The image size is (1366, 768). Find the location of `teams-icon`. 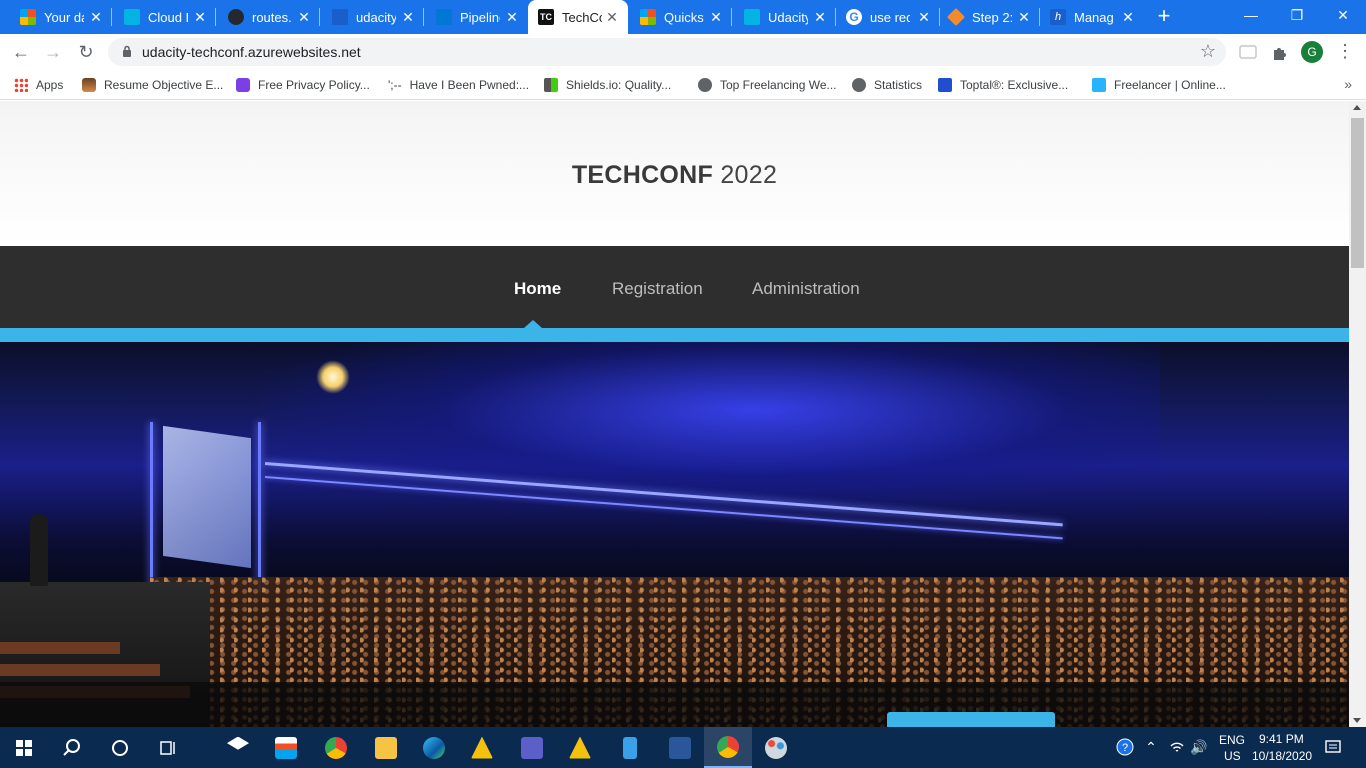

teams-icon is located at coordinates (532, 747).